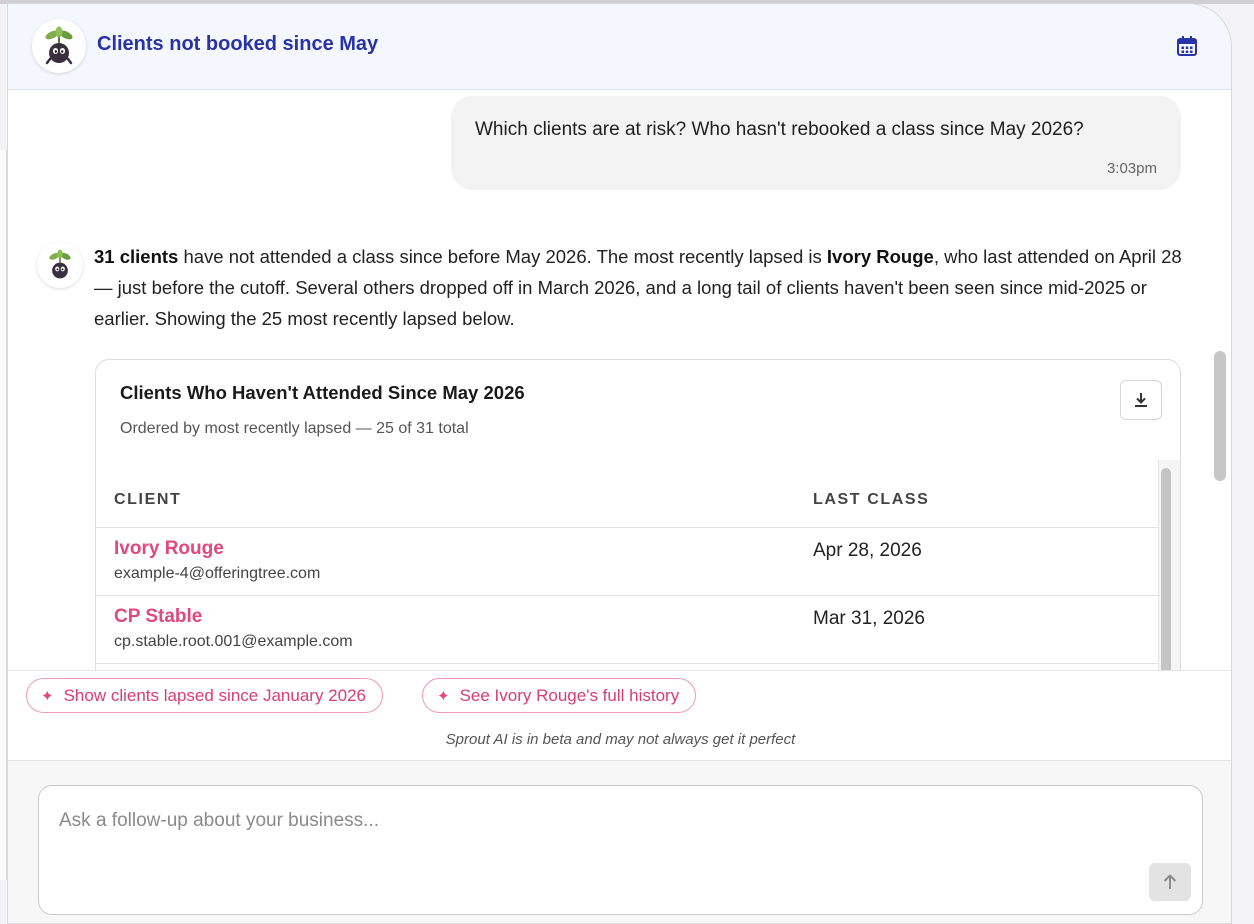  I want to click on suggestion-label: See Ivory Rouge's full history, so click(569, 695).